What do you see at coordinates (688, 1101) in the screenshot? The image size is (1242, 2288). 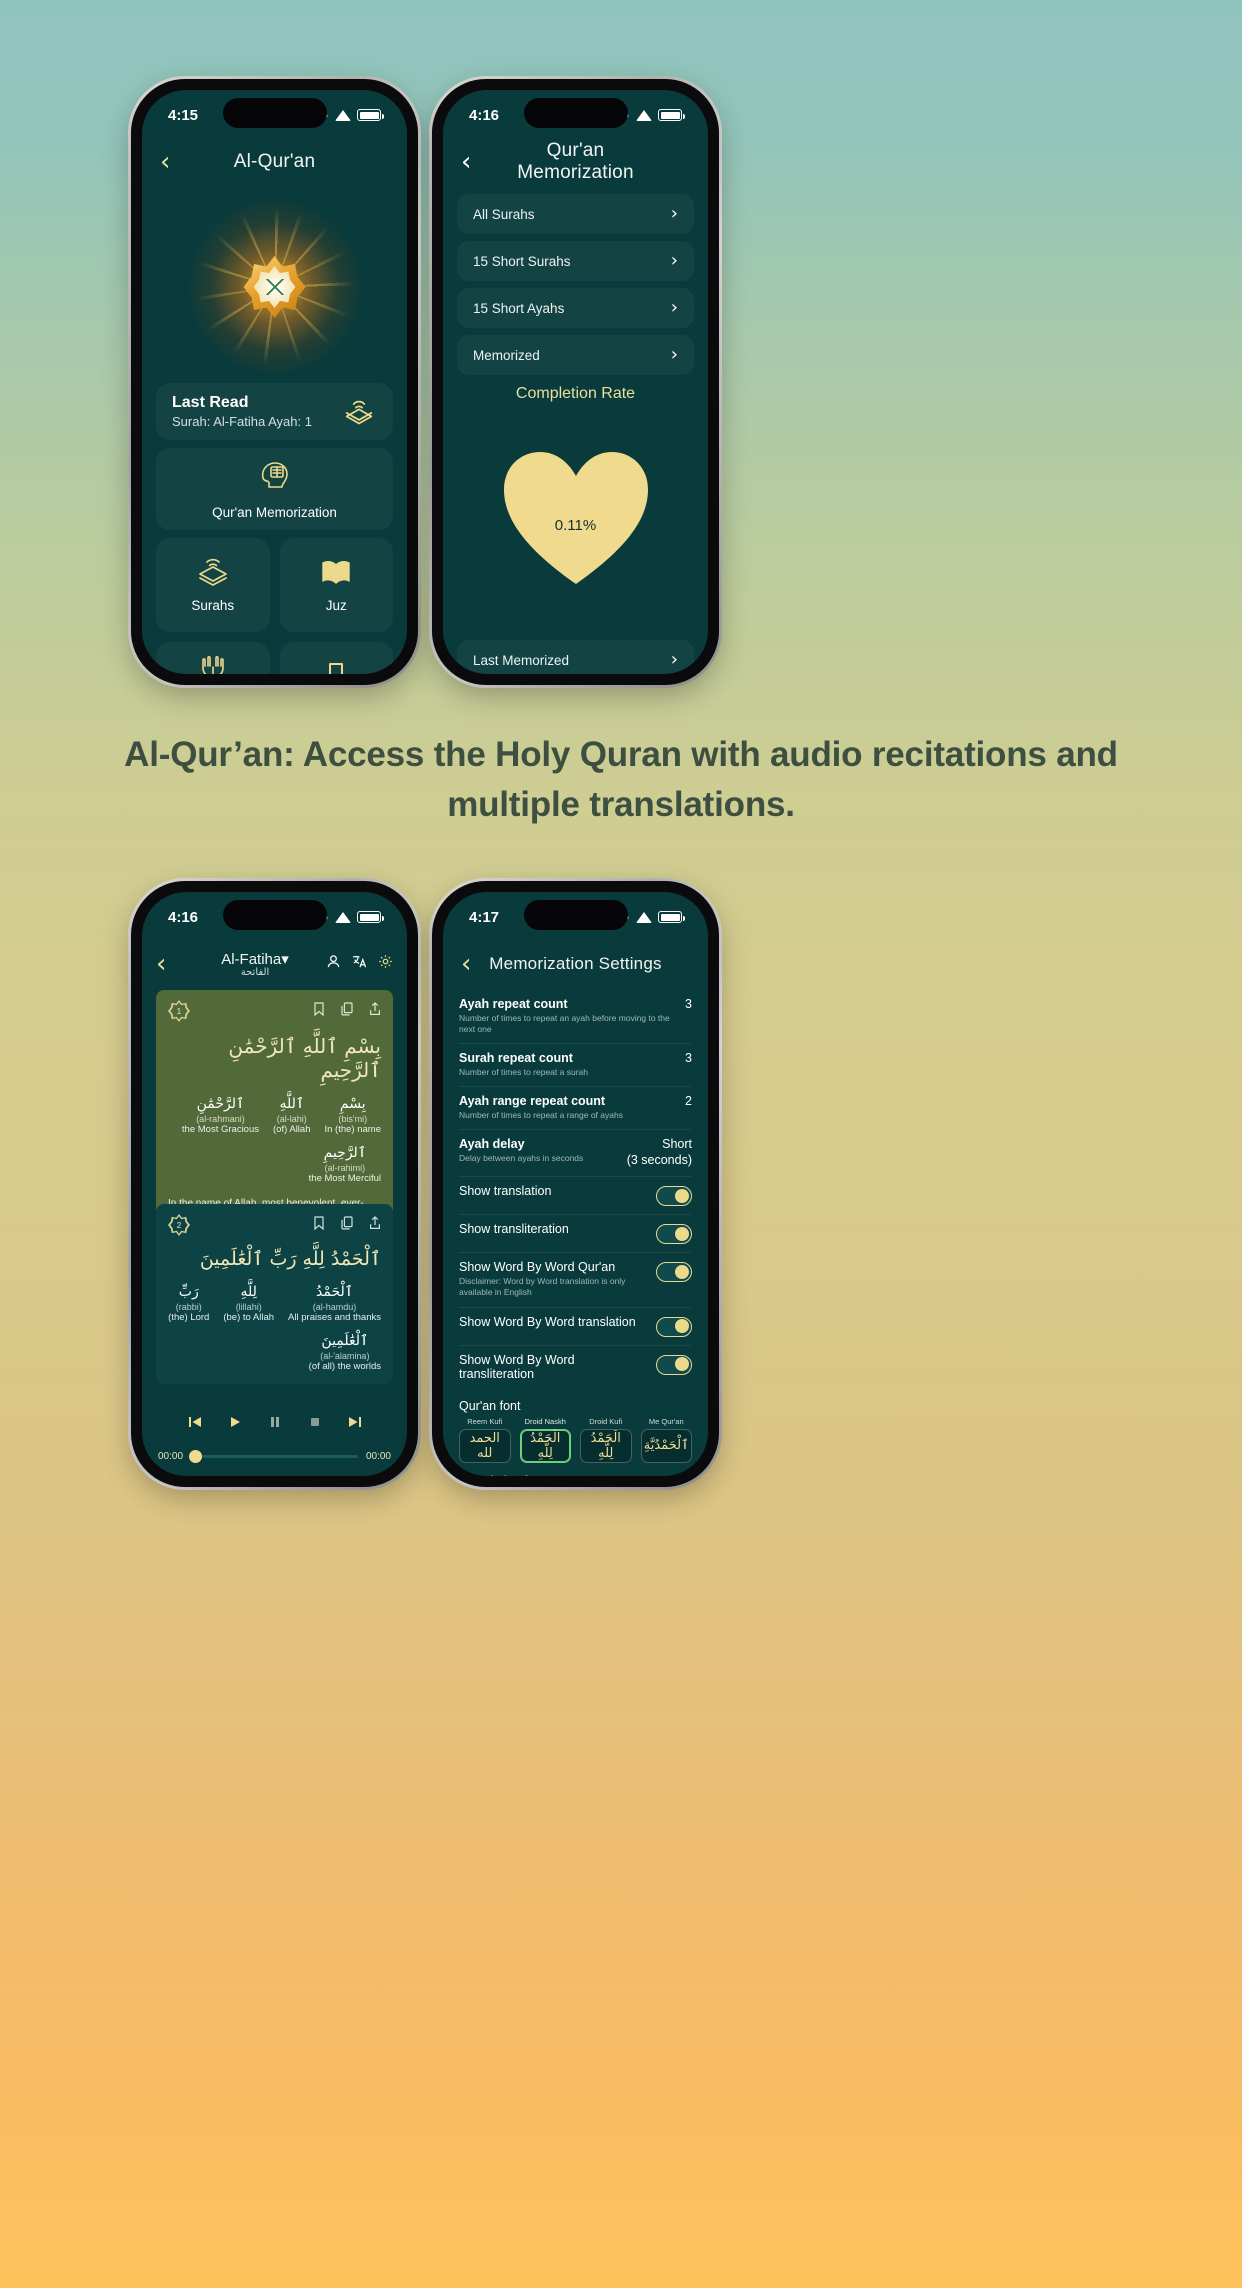 I see `setting-value: 2` at bounding box center [688, 1101].